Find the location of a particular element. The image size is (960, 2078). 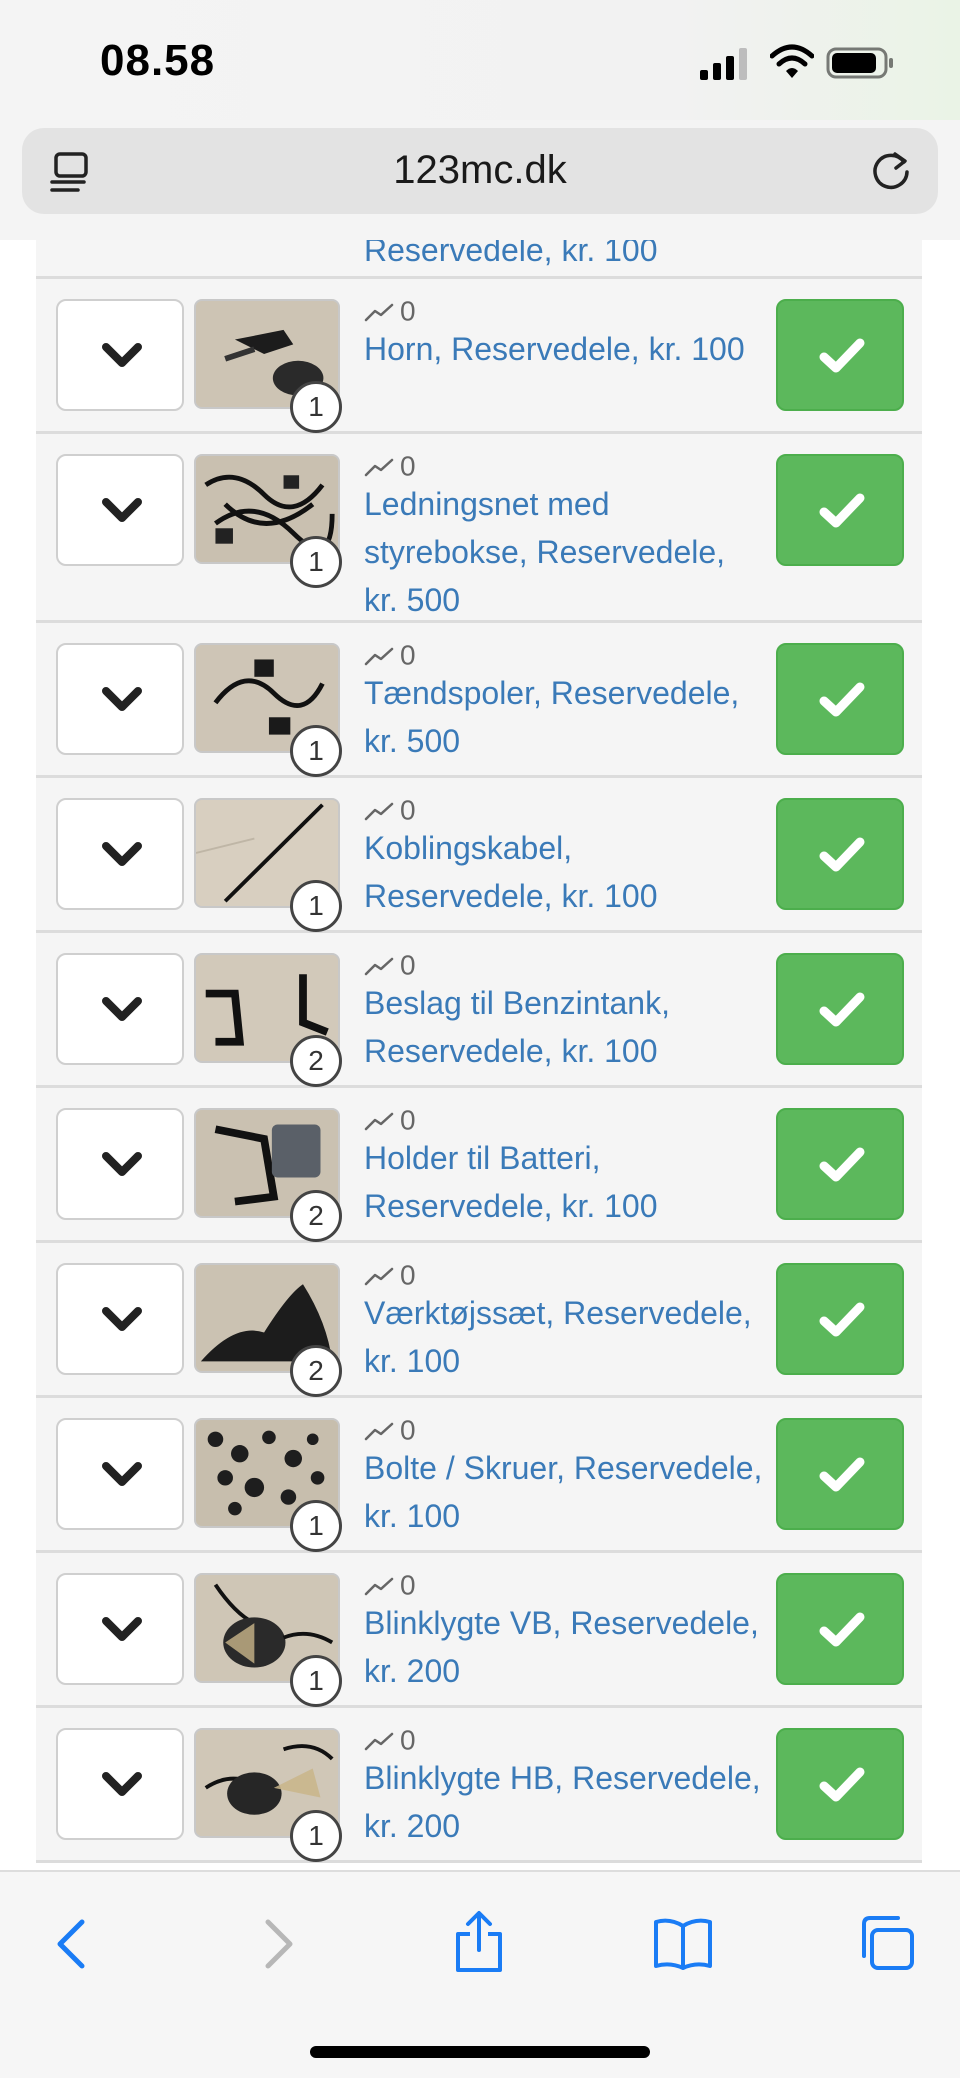

clock: 08.58 is located at coordinates (158, 60).